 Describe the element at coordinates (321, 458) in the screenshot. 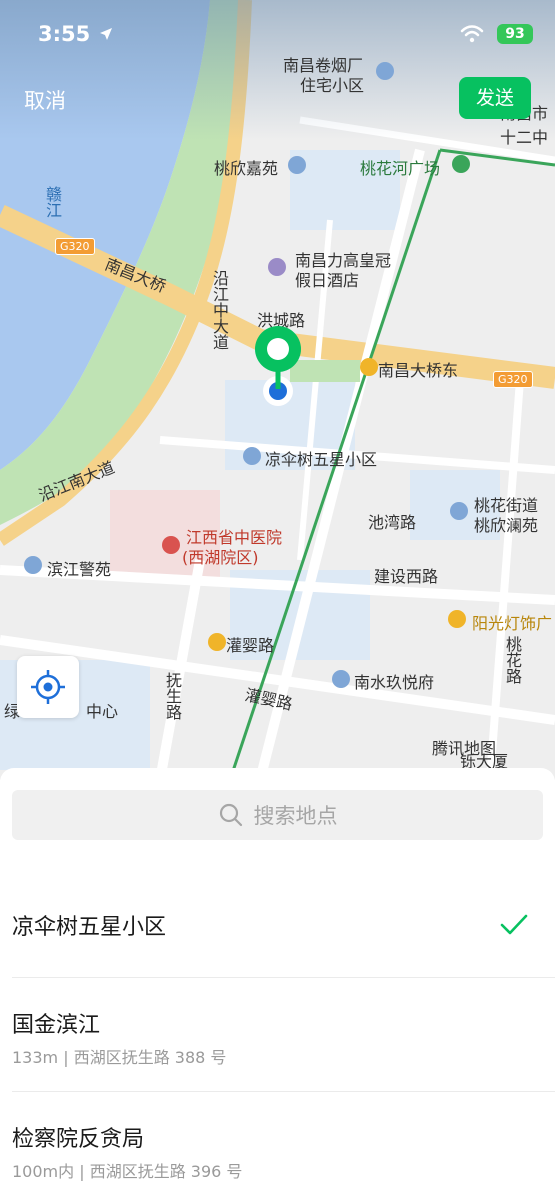

I see `poi-label: 凉伞树五星小区` at that location.